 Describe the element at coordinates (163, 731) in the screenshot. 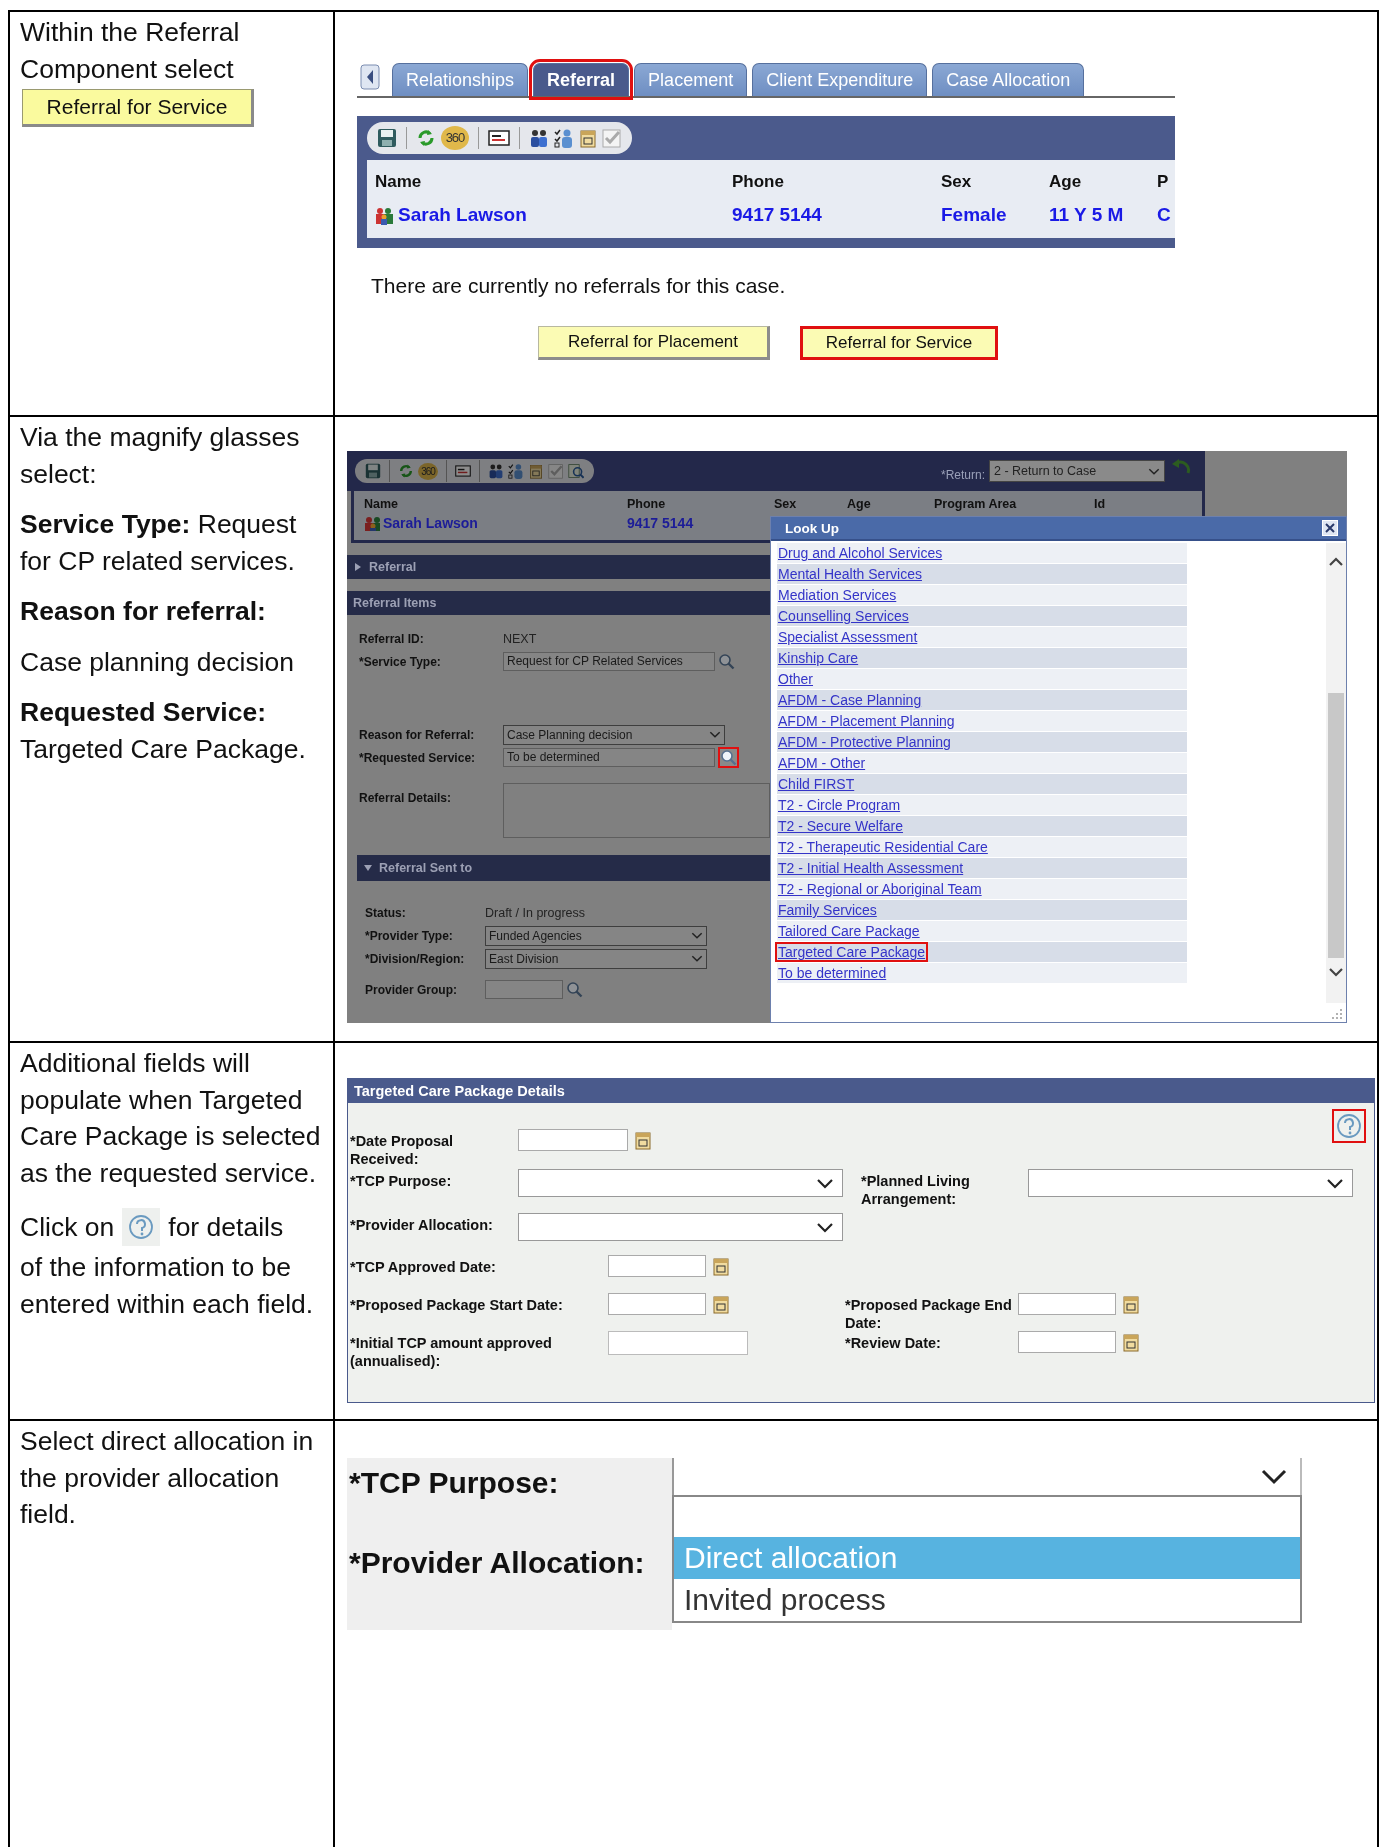

I see `instruction-text: Requested Service: Targeted Care Package.` at that location.